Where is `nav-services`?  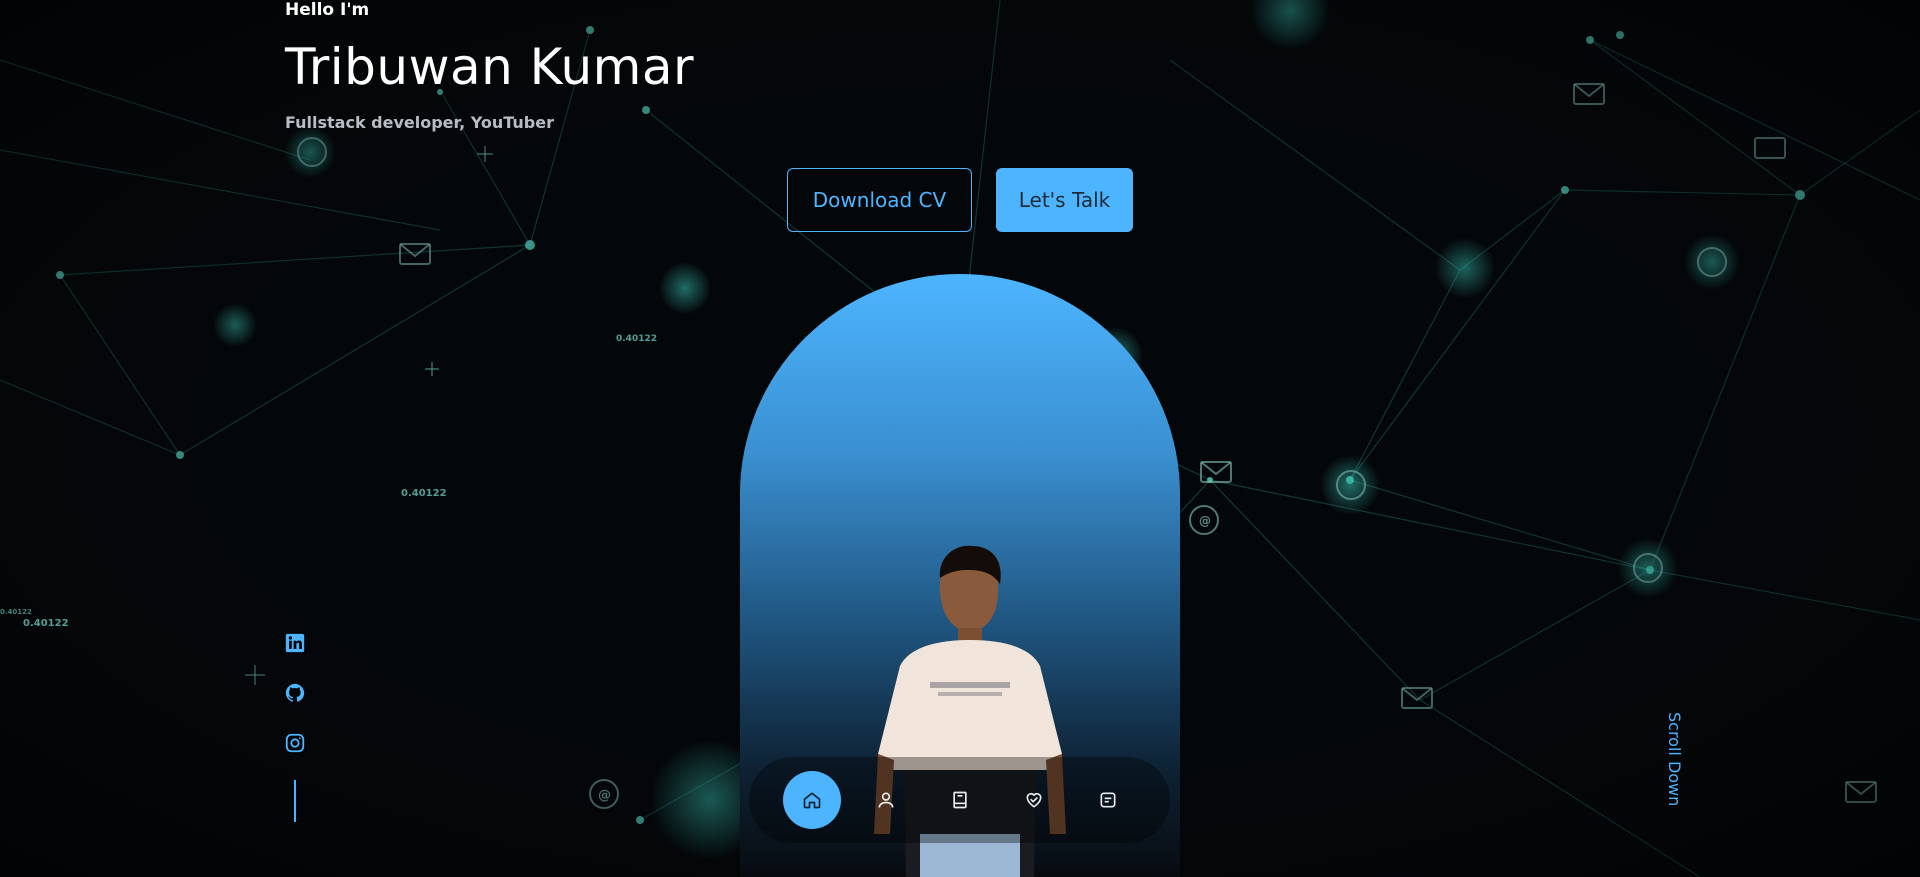
nav-services is located at coordinates (1034, 800).